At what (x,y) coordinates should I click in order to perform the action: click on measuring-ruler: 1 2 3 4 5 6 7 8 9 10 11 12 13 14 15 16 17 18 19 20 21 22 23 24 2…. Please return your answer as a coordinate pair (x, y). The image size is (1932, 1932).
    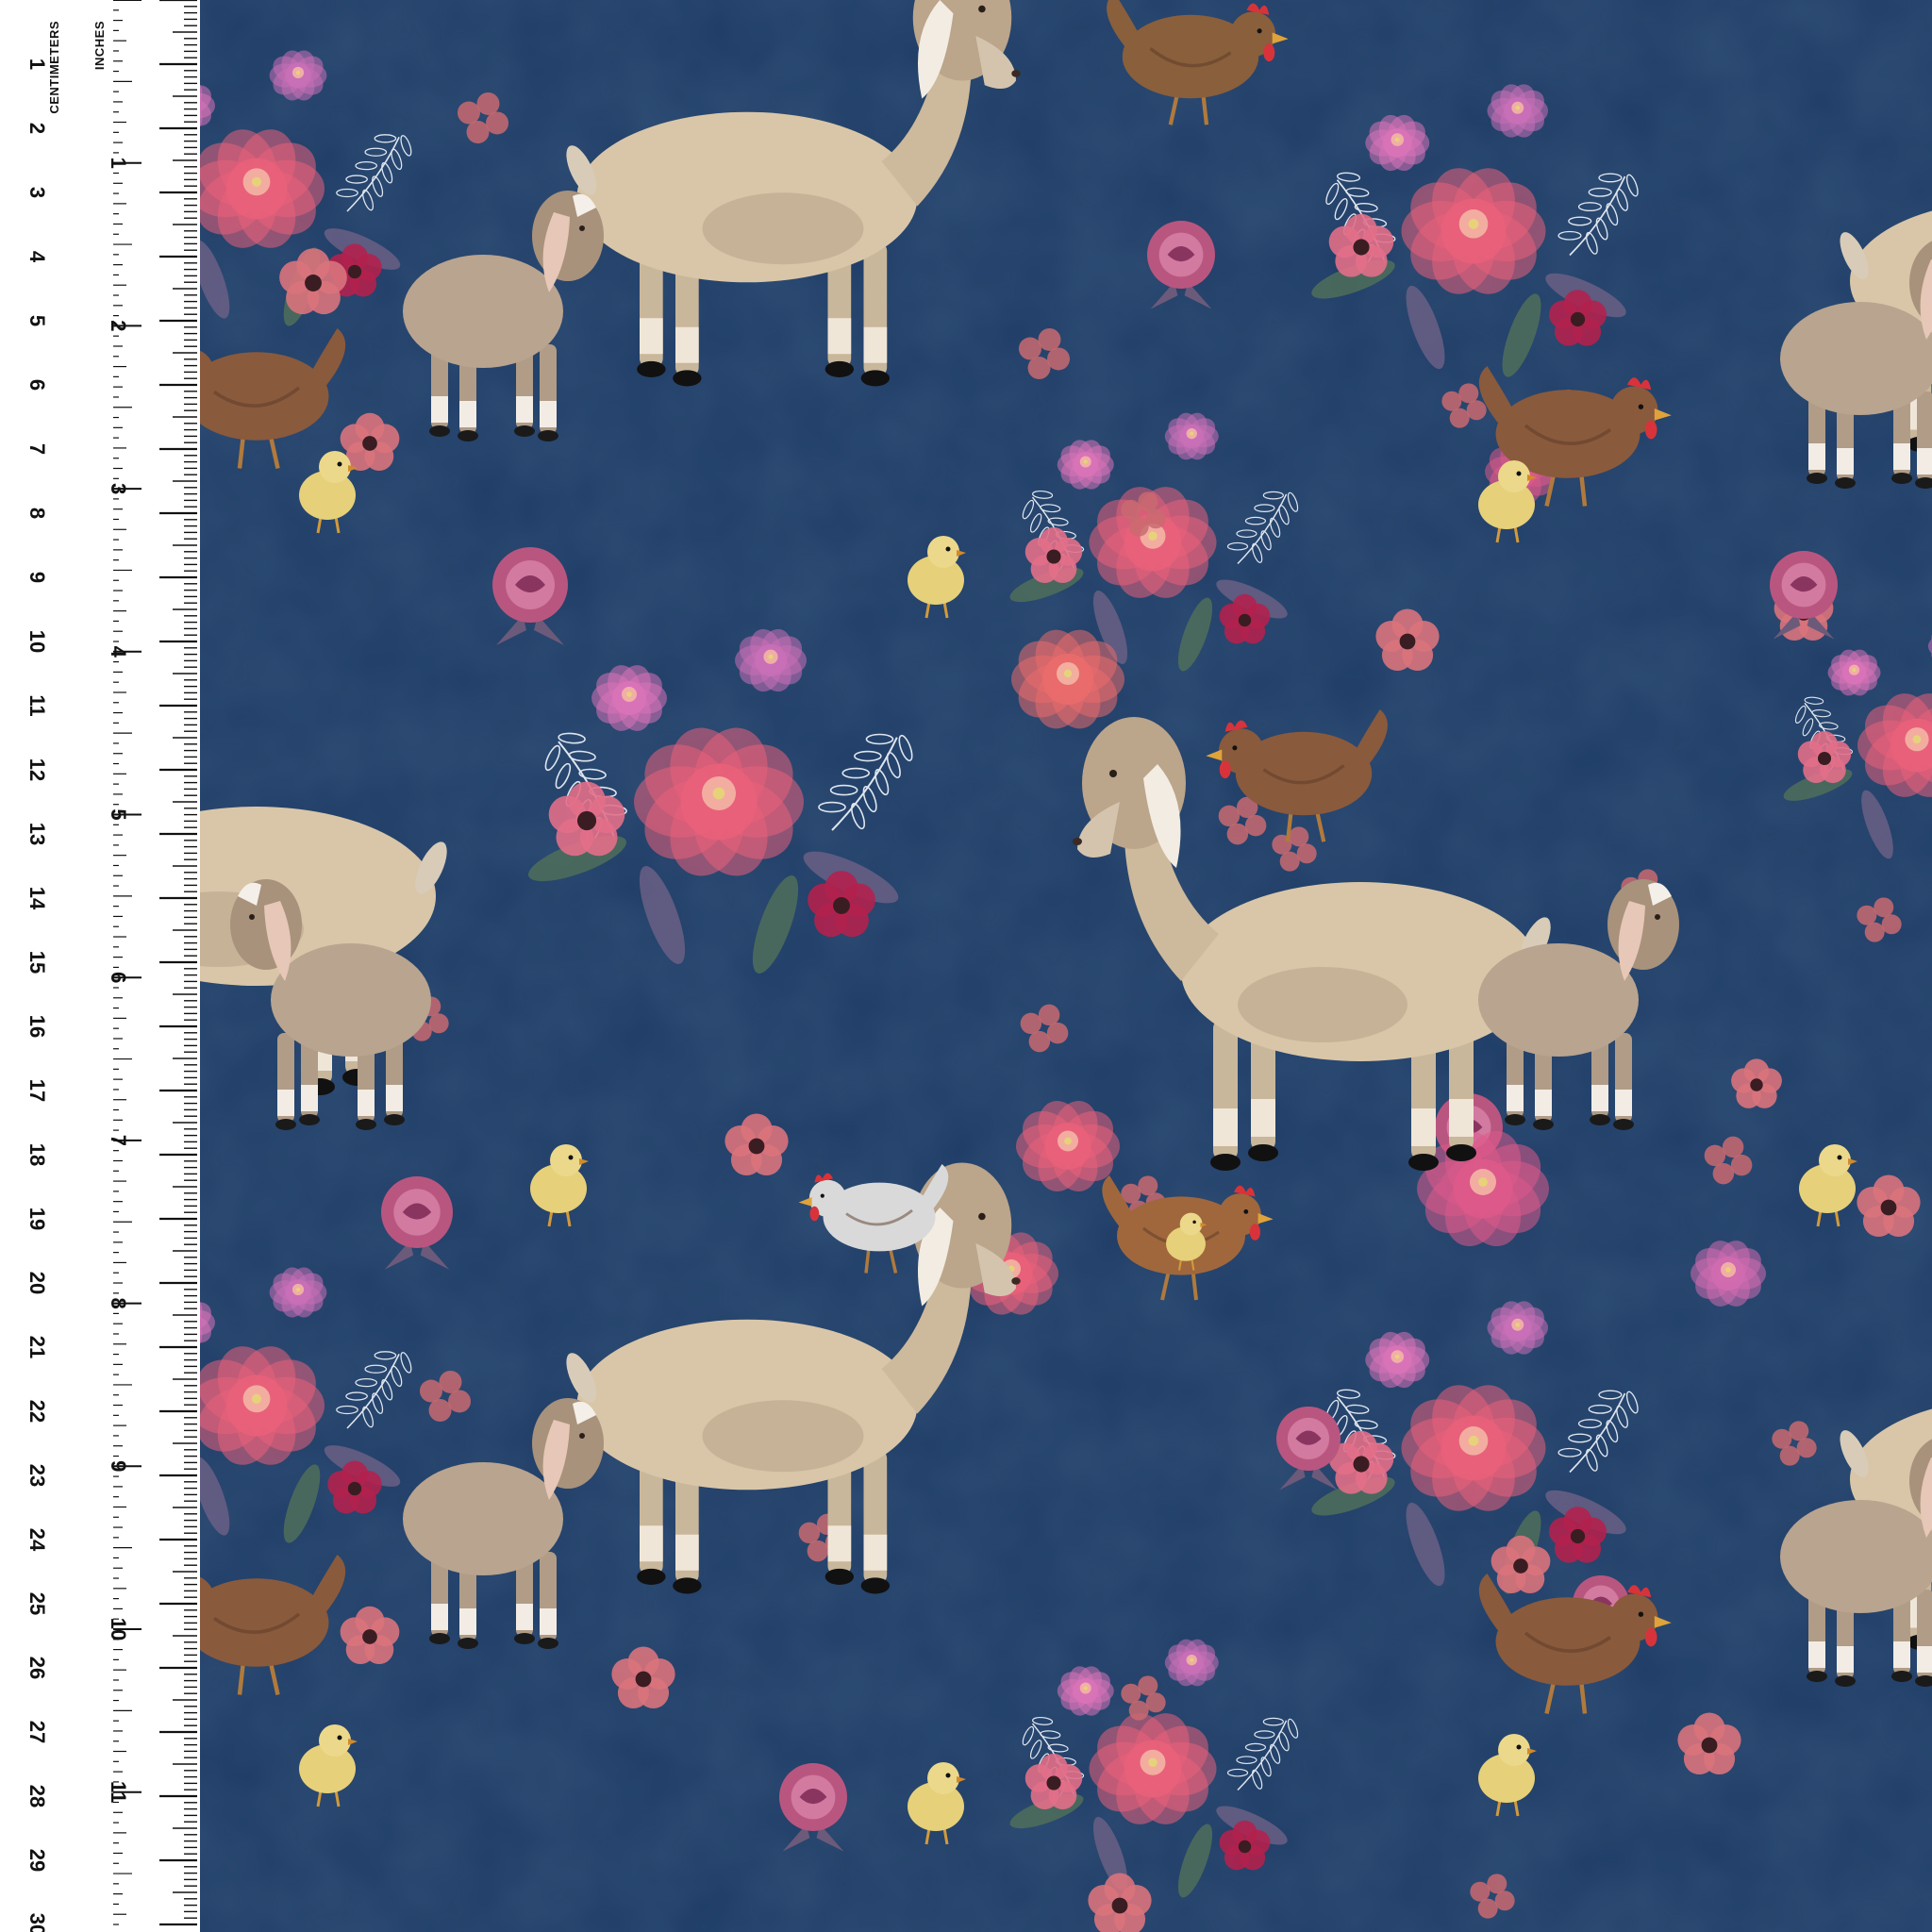
    Looking at the image, I should click on (102, 966).